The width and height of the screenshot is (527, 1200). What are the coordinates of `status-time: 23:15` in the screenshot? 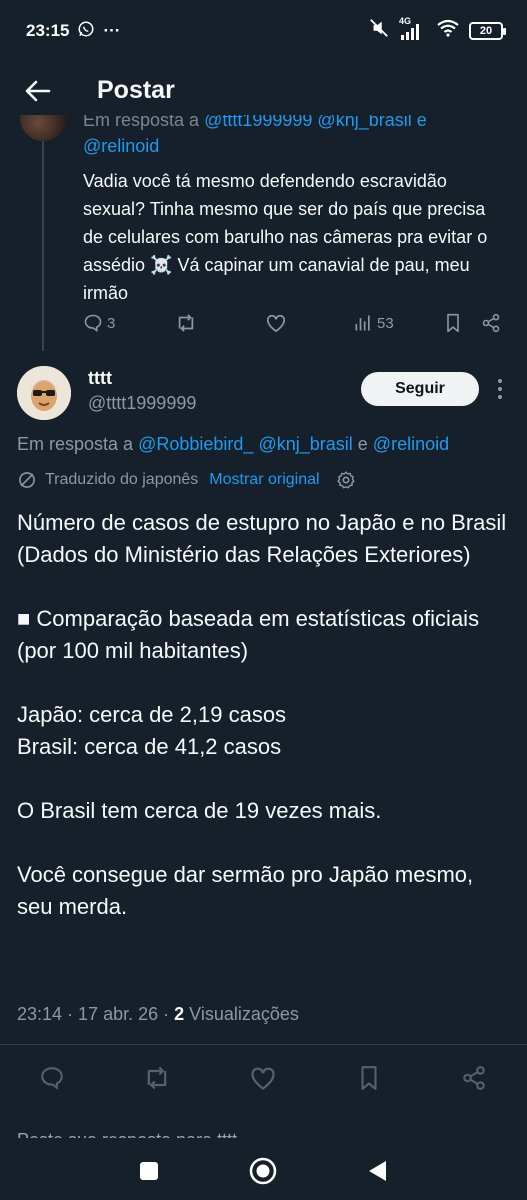 It's located at (48, 30).